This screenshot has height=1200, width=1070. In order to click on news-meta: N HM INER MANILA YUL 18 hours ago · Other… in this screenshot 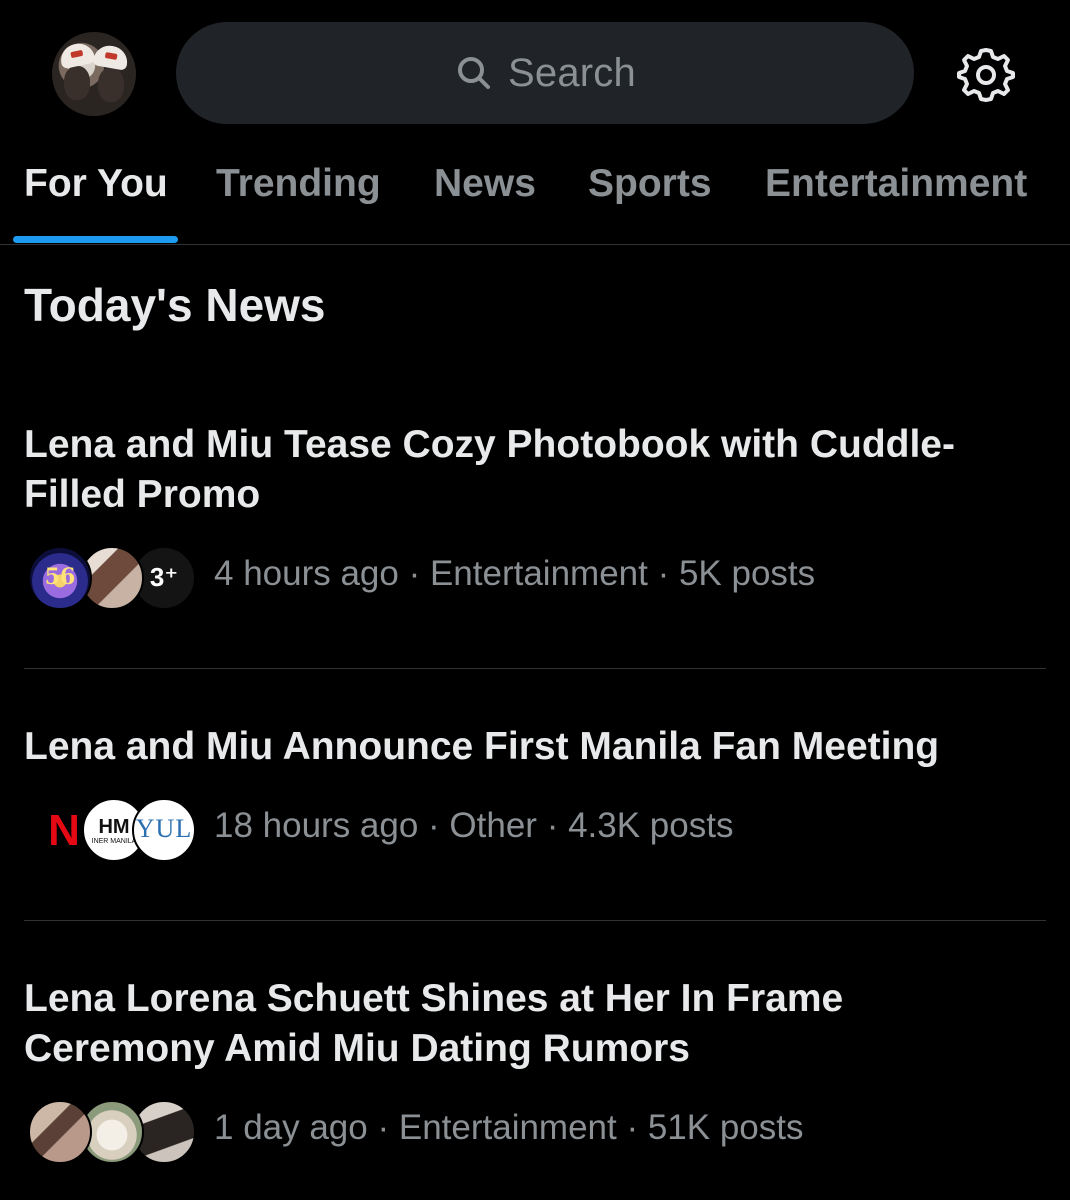, I will do `click(535, 830)`.